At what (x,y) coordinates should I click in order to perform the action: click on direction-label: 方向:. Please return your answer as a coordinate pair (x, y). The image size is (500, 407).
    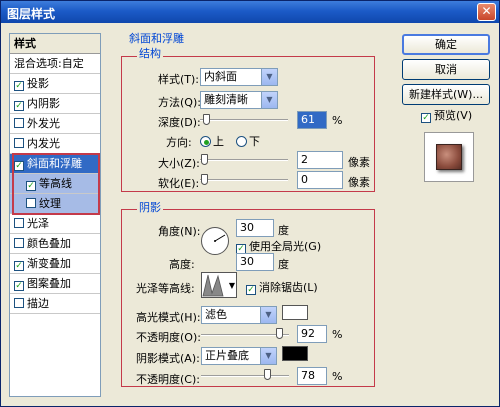
    Looking at the image, I should click on (179, 142).